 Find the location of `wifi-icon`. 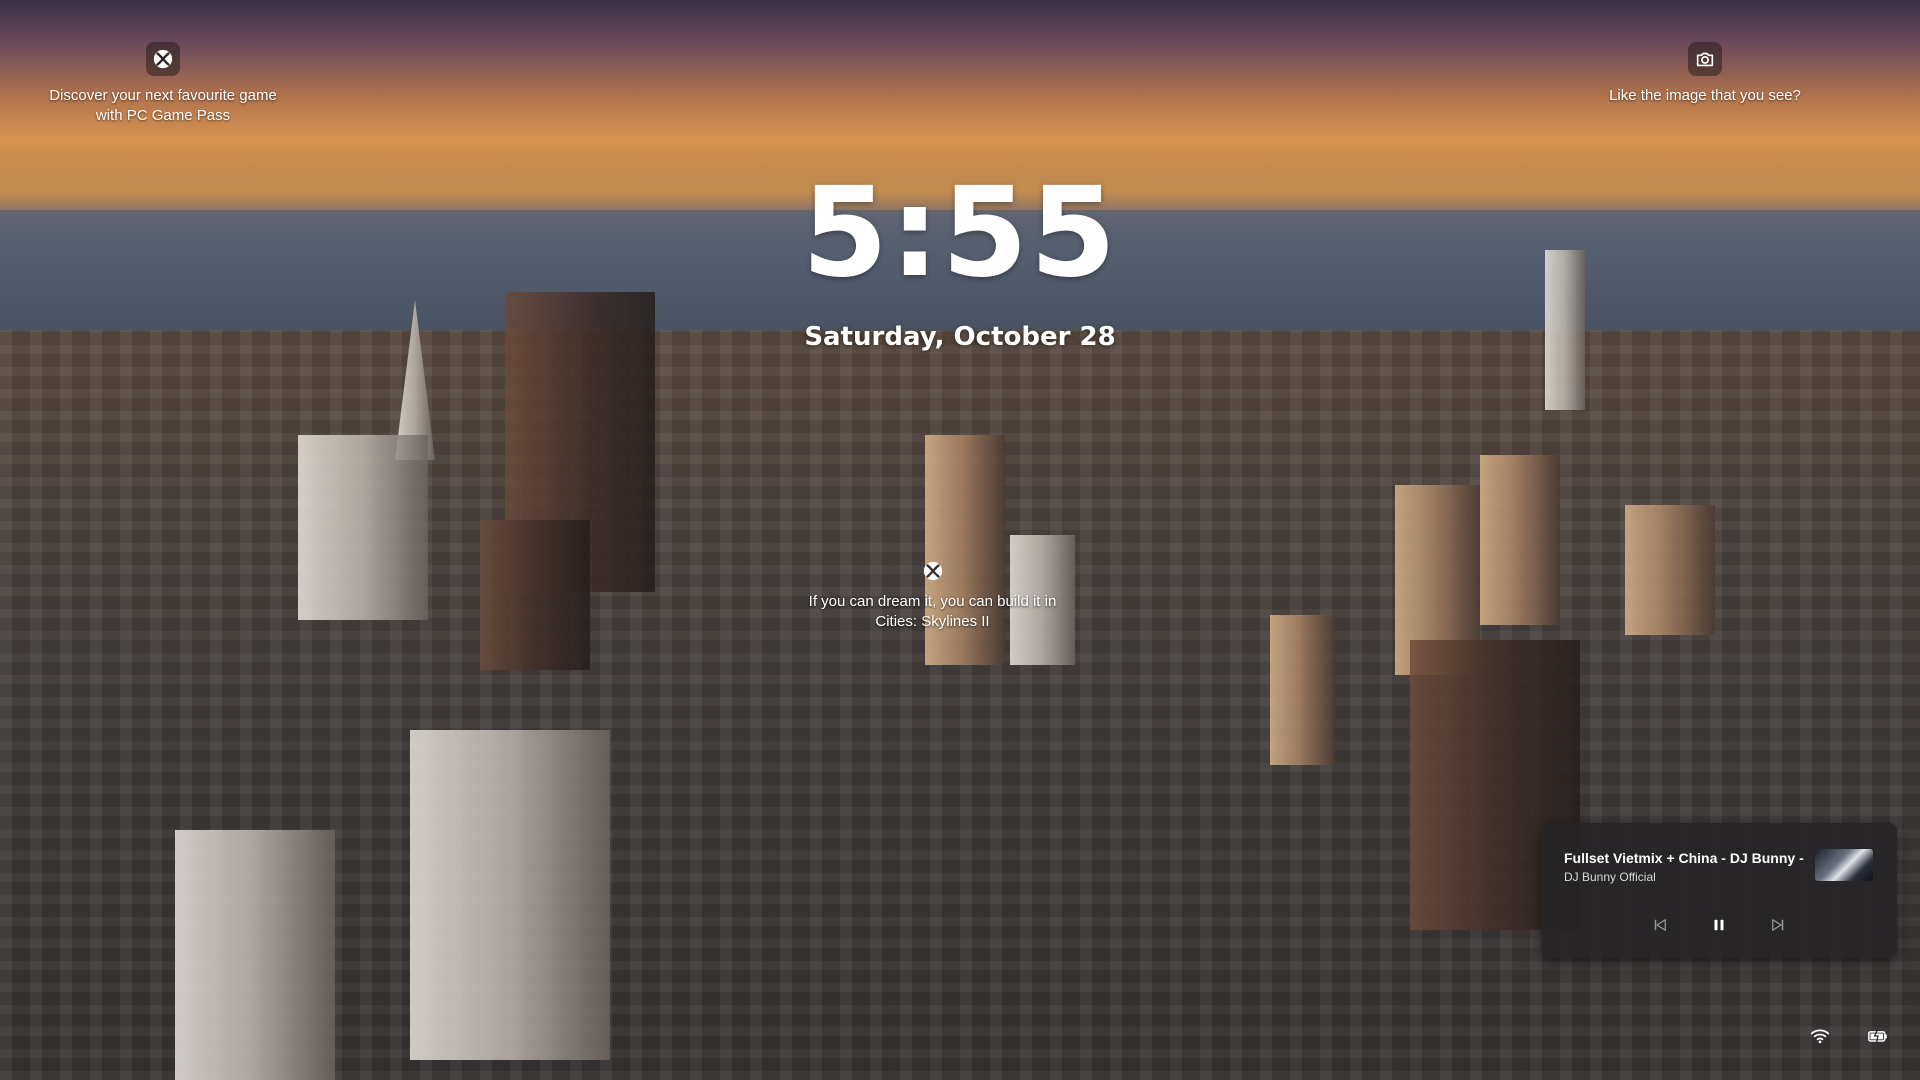

wifi-icon is located at coordinates (1820, 1036).